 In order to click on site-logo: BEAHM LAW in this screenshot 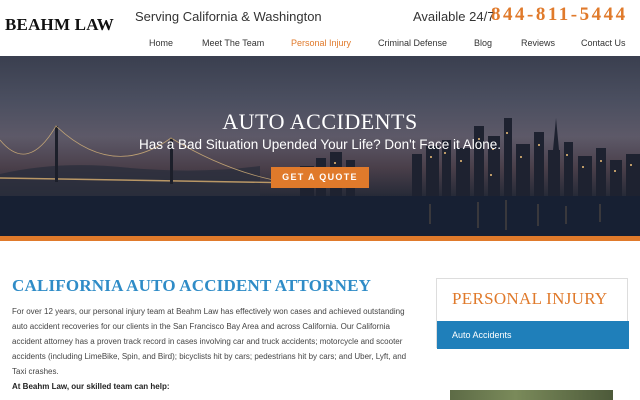, I will do `click(59, 25)`.